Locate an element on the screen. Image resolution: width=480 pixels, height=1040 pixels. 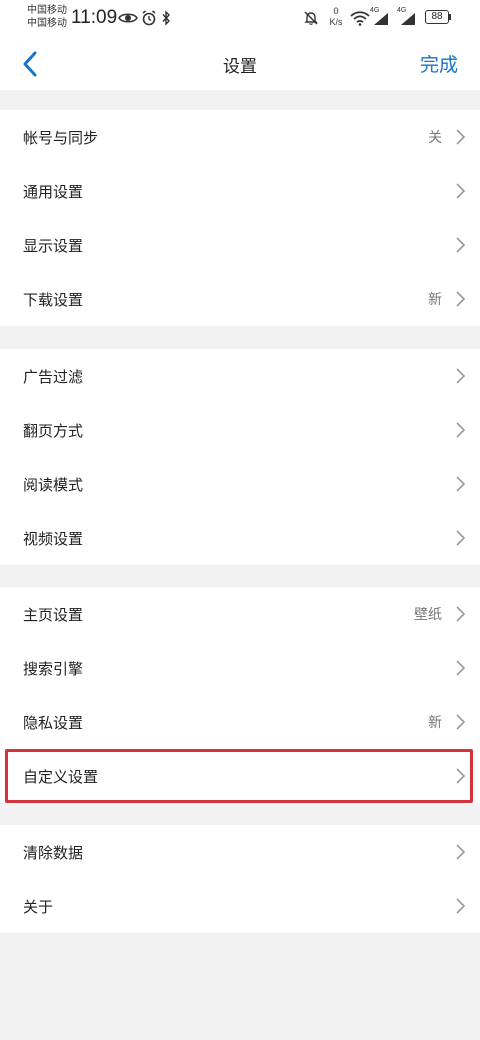
net-speed-unit: K/s is located at coordinates (336, 22).